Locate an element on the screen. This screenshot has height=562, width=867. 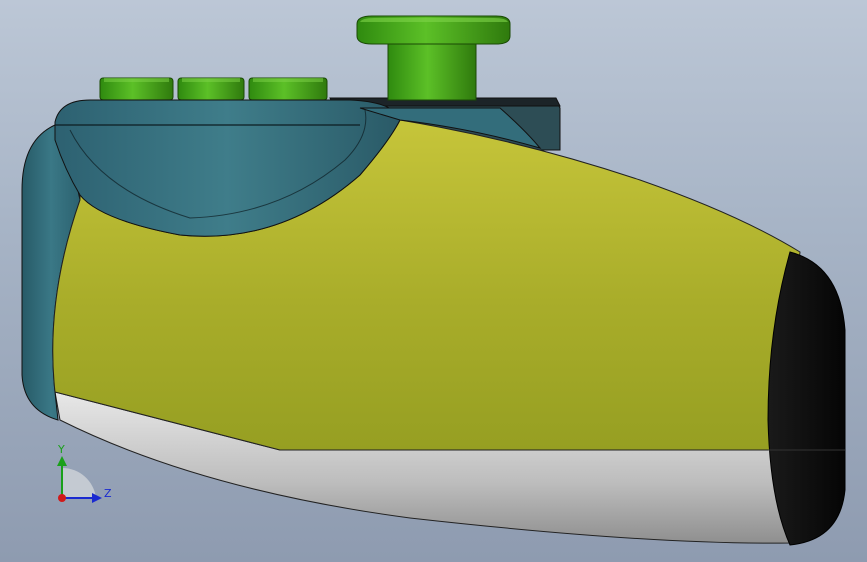
end-cap is located at coordinates (806, 398).